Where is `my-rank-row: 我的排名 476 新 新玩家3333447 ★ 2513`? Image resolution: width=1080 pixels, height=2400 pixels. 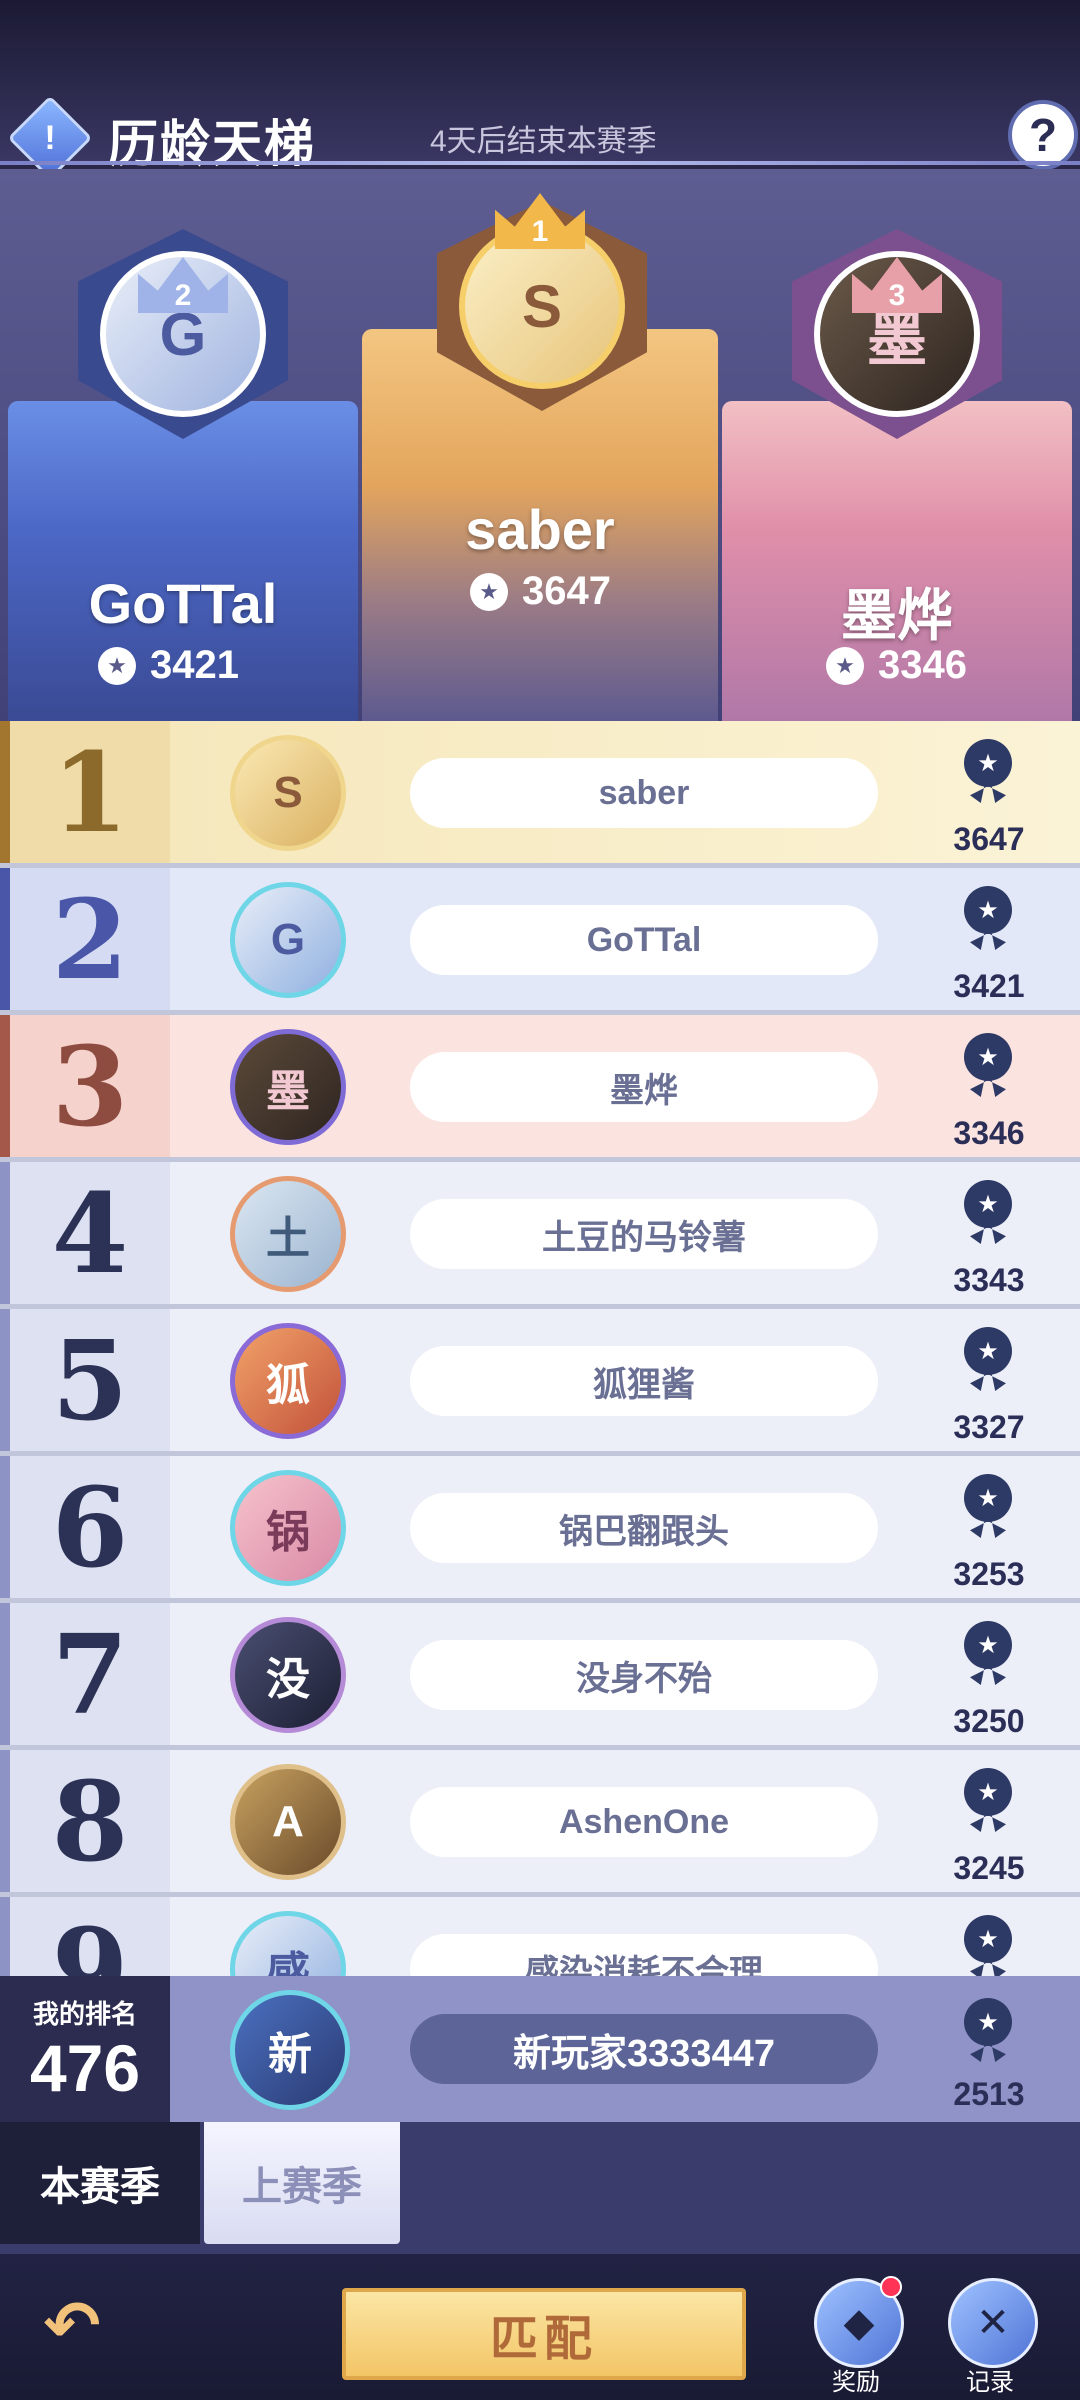
my-rank-row: 我的排名 476 新 新玩家3333447 ★ 2513 is located at coordinates (540, 2049).